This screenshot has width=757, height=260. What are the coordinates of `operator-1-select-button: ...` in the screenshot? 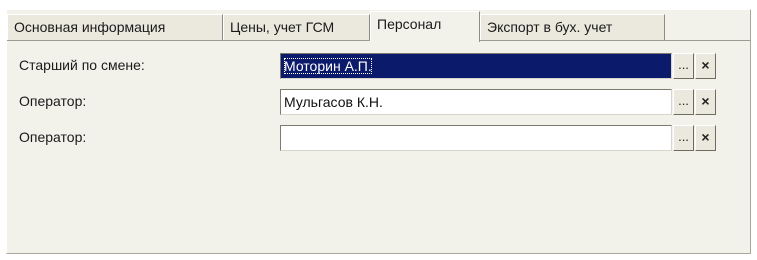 It's located at (683, 102).